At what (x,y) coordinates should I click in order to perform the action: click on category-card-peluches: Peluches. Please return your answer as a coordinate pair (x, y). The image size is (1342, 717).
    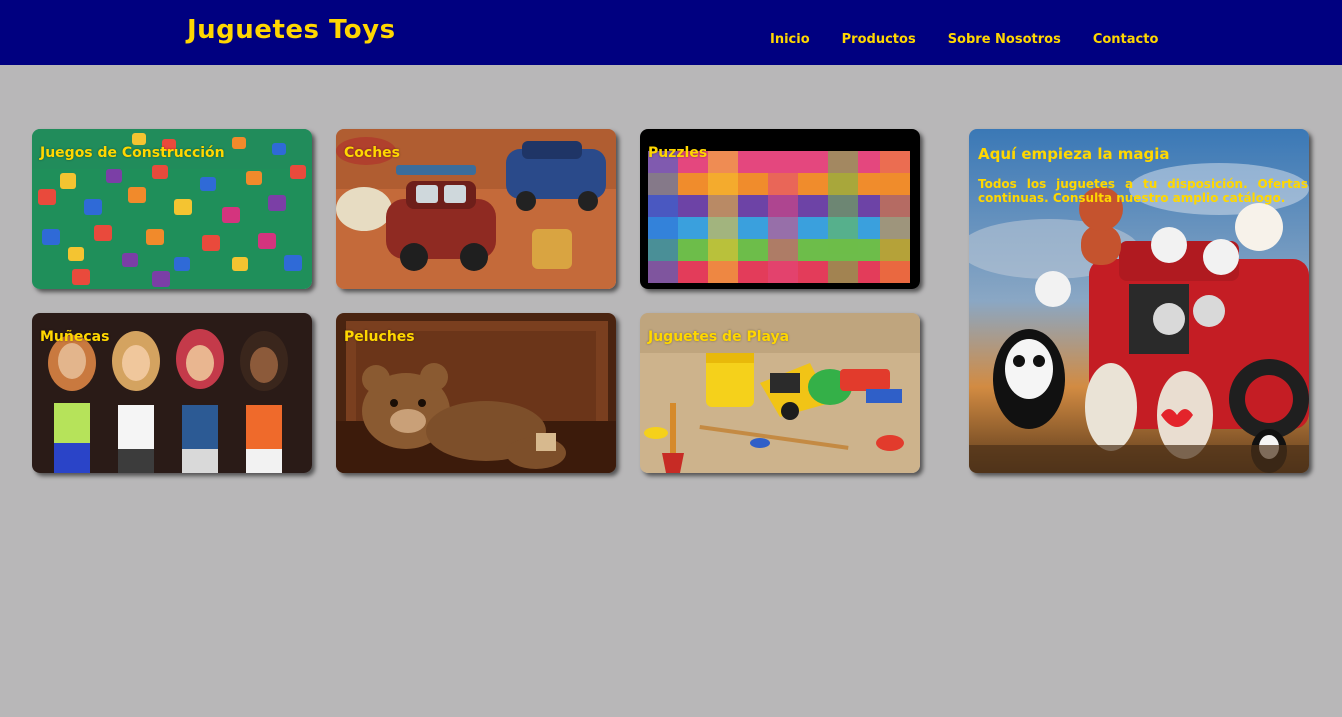
    Looking at the image, I should click on (476, 393).